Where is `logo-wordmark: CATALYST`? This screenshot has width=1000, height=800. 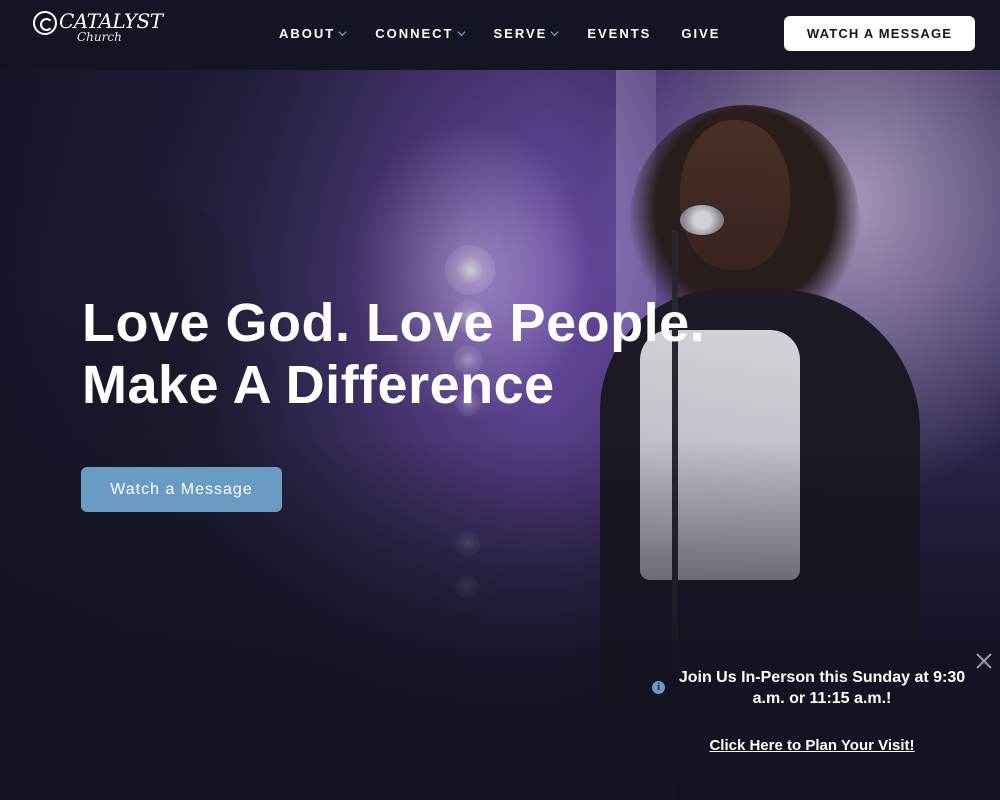 logo-wordmark: CATALYST is located at coordinates (111, 21).